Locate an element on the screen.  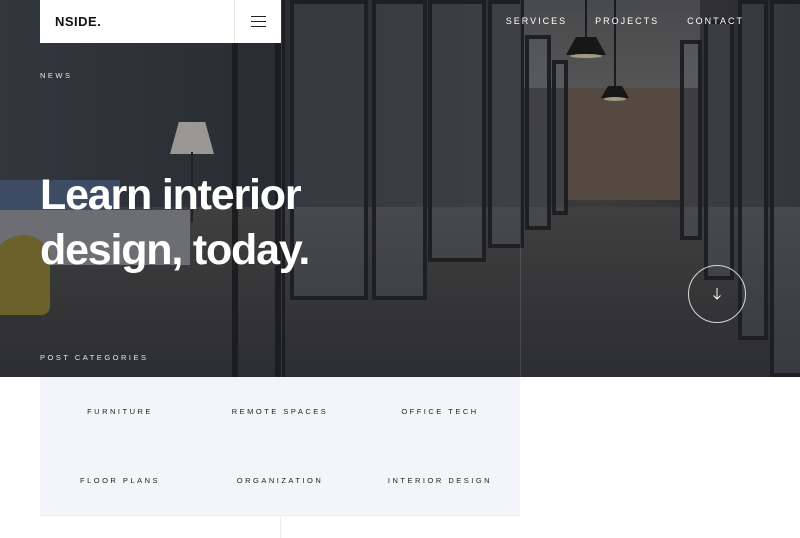
category-furniture: FURNITURE is located at coordinates (120, 411).